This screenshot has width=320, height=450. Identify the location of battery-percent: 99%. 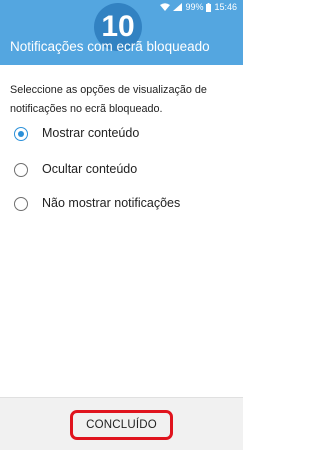
(194, 7).